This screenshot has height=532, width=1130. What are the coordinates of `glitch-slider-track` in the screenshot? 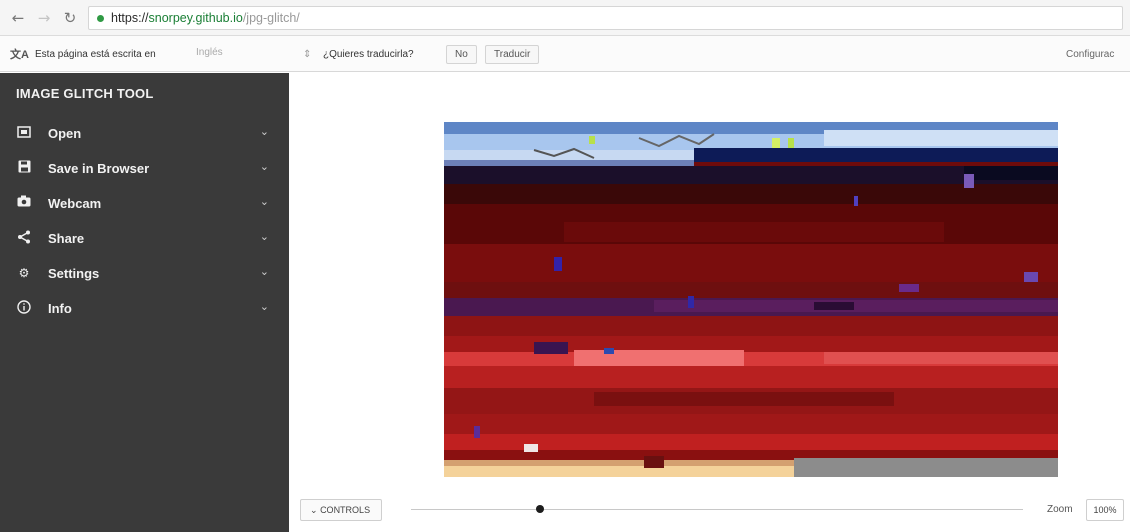 It's located at (717, 509).